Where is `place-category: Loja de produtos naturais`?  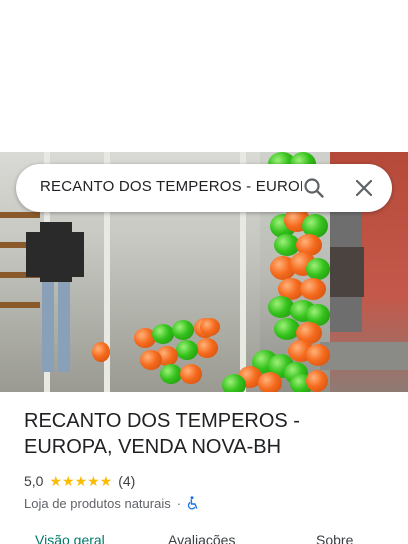 place-category: Loja de produtos naturais is located at coordinates (97, 503).